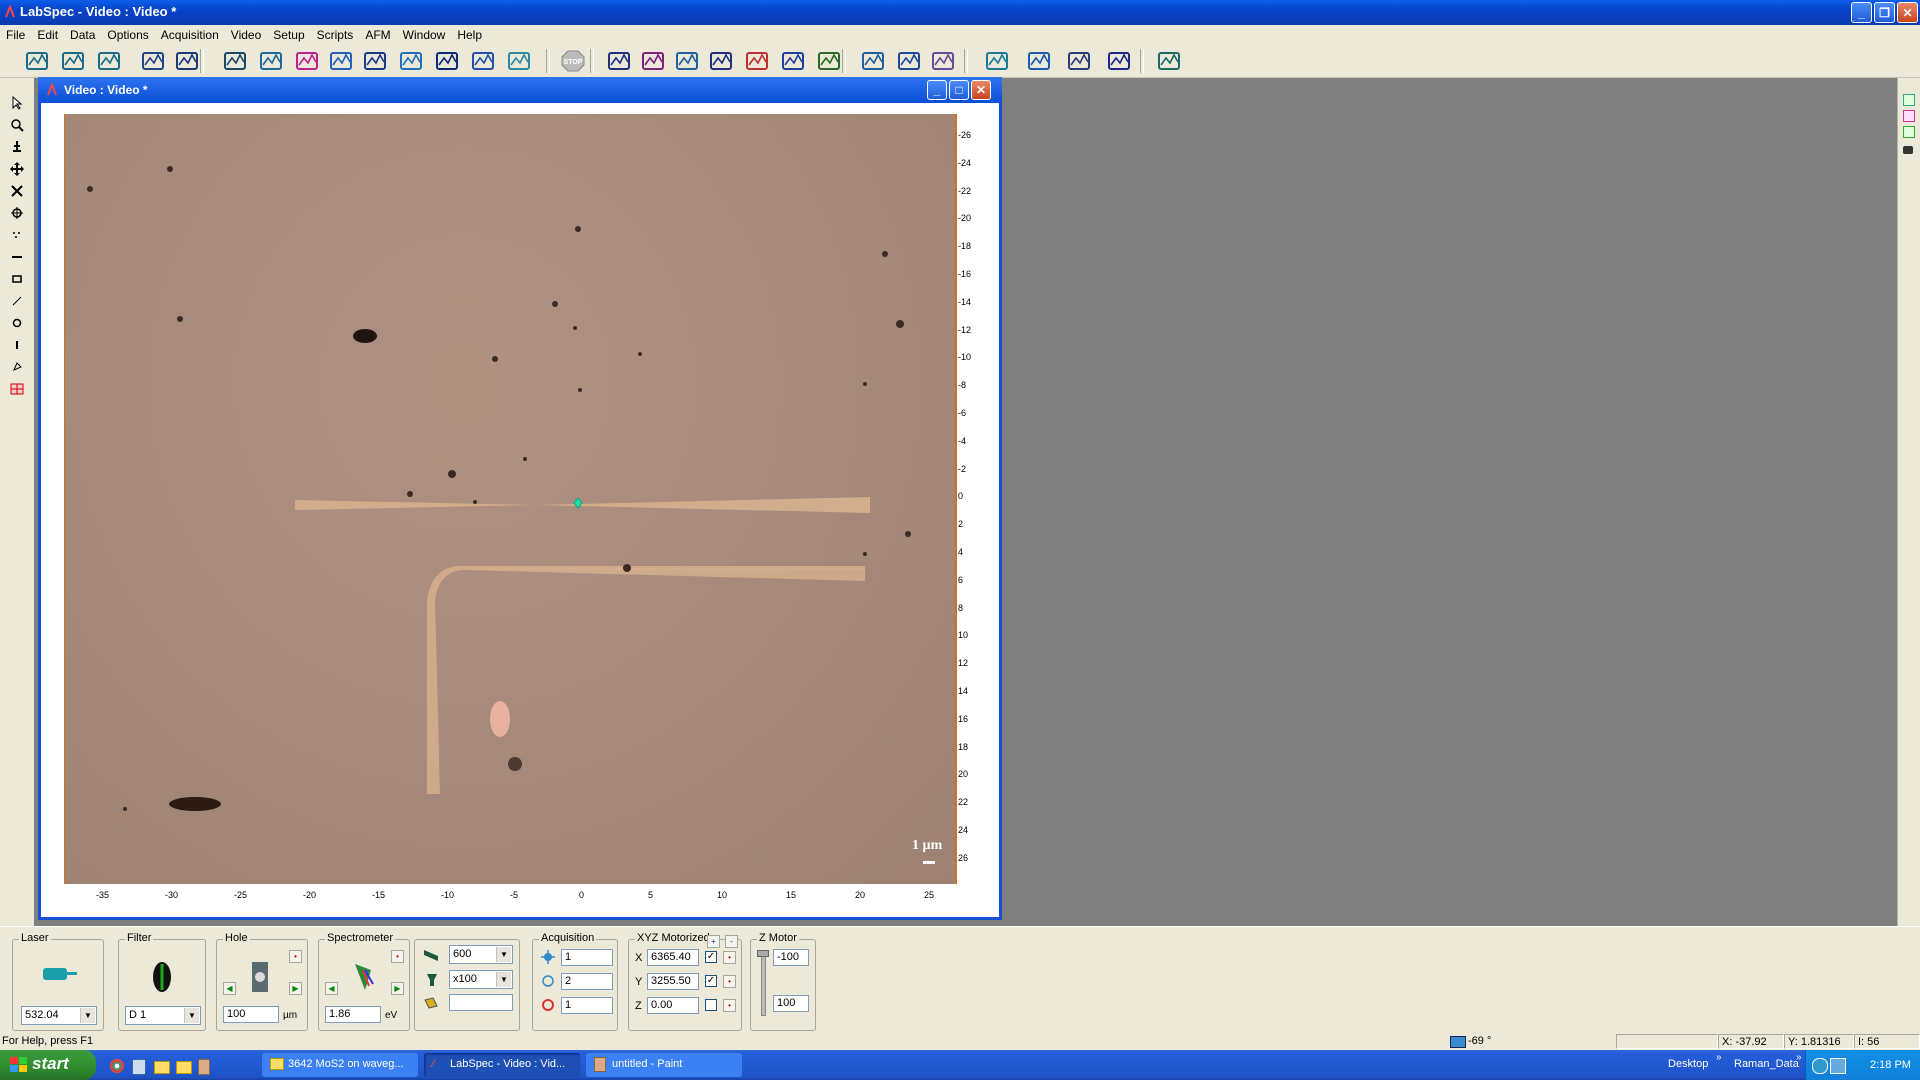 This screenshot has height=1080, width=1920. What do you see at coordinates (190, 33) in the screenshot?
I see `menu-acquisition: Acquisition` at bounding box center [190, 33].